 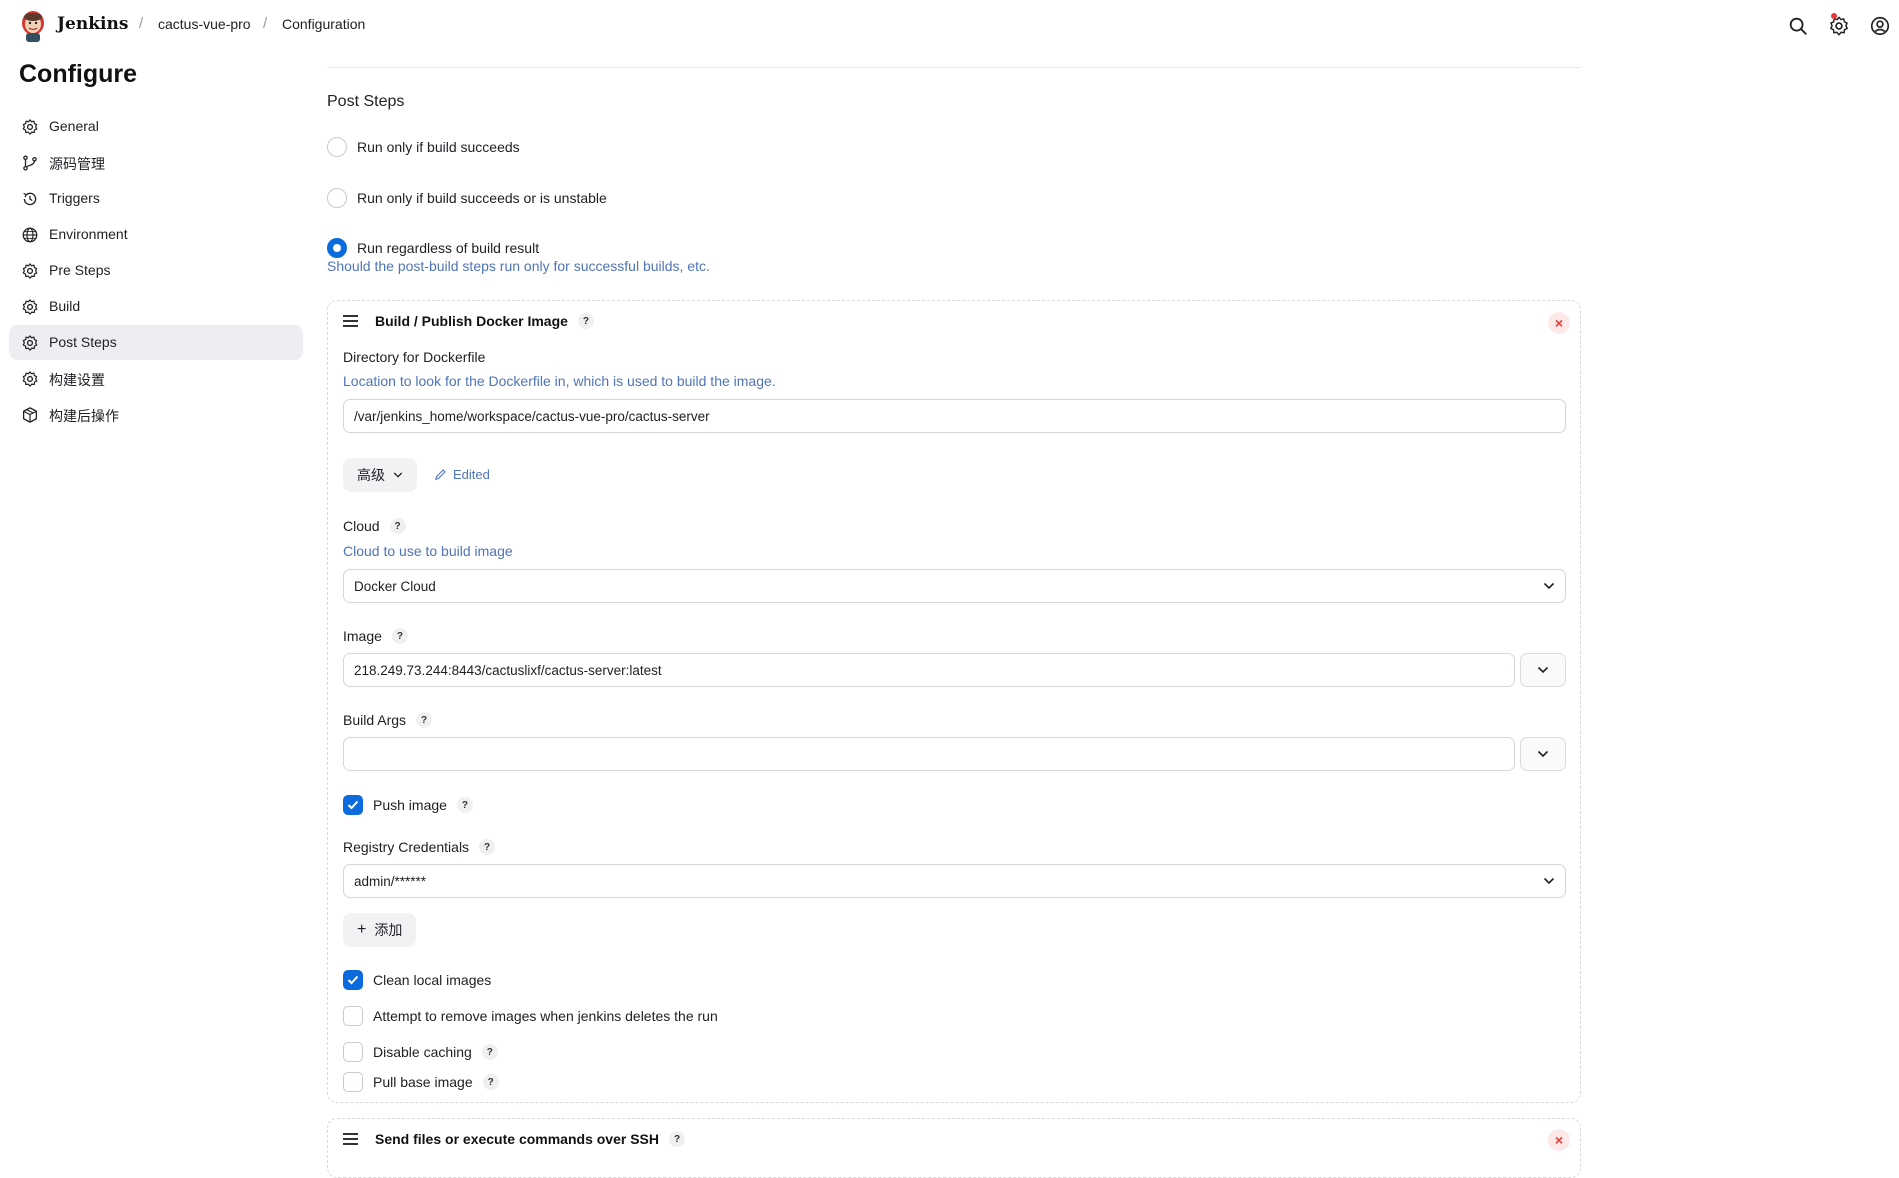 I want to click on breadcrumb-project: cactus-vue-pro, so click(x=204, y=24).